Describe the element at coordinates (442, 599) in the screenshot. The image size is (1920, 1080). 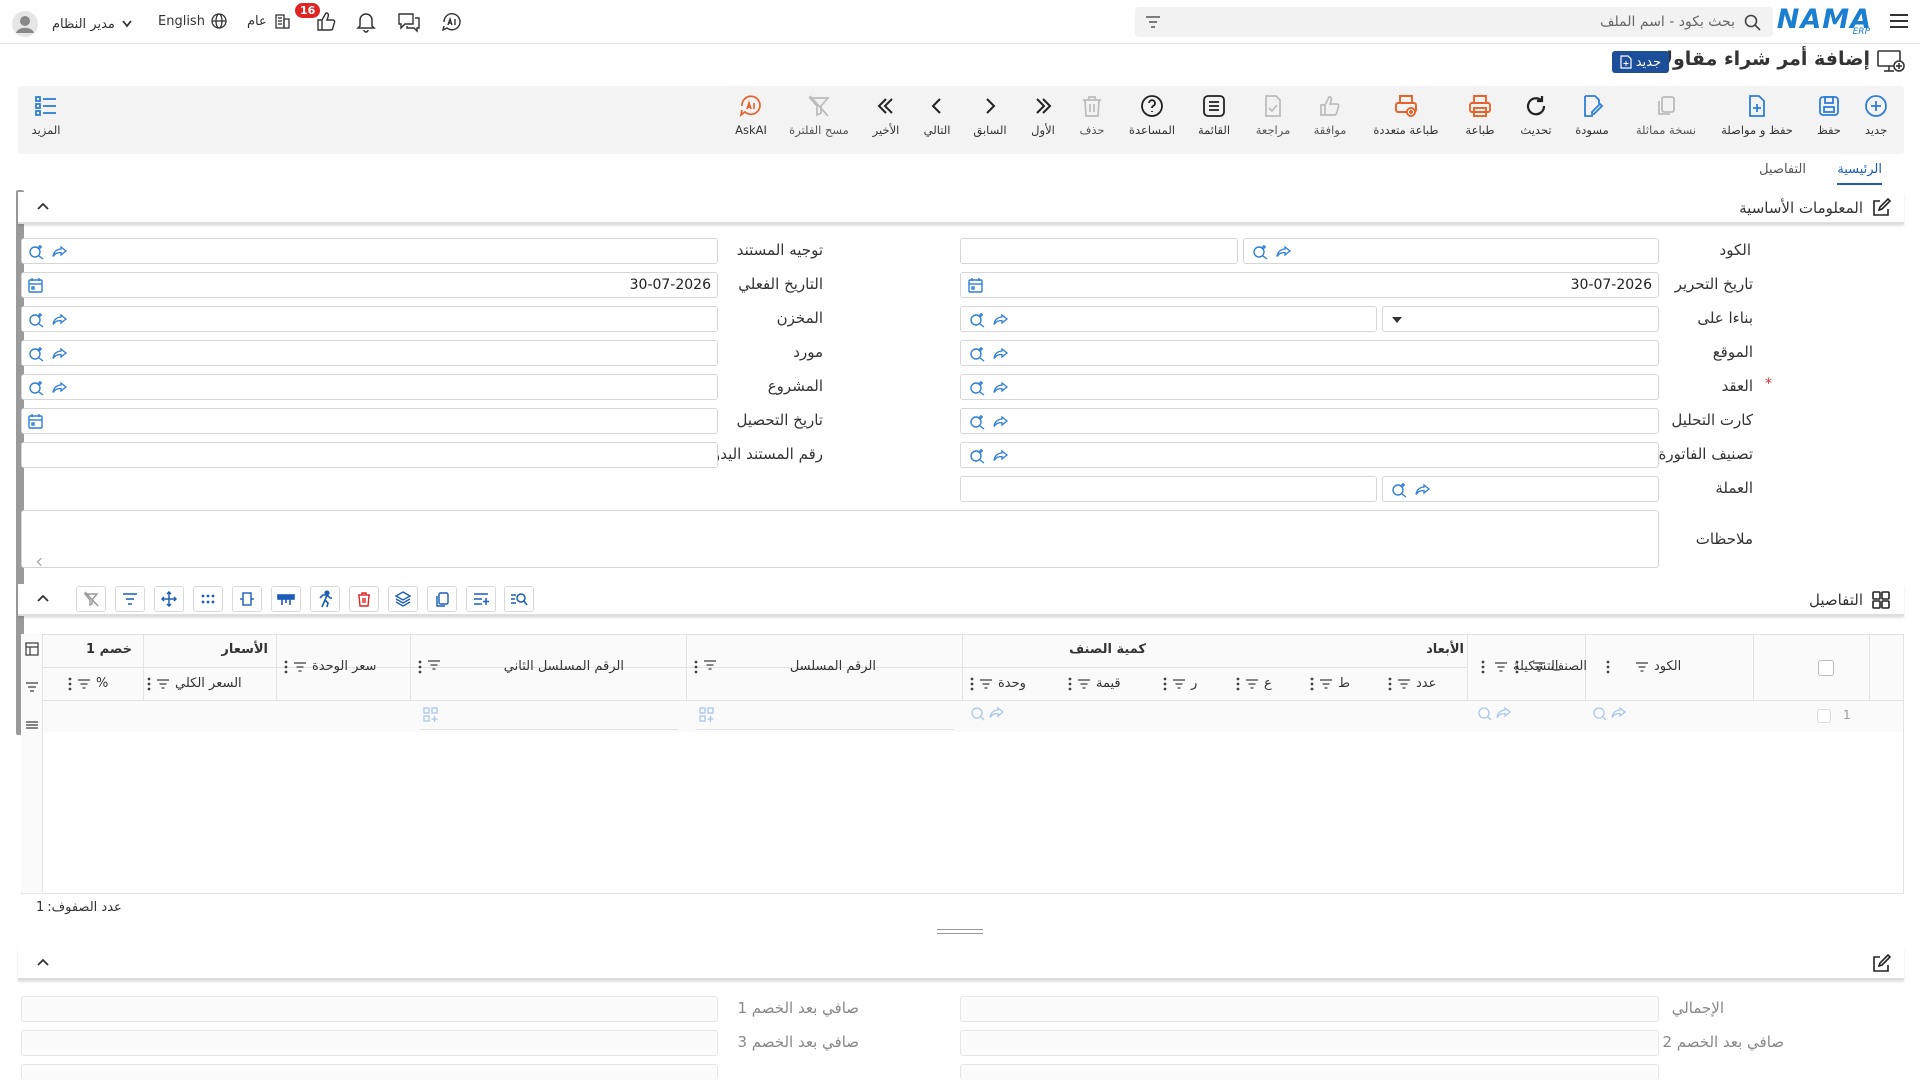
I see `grid-copy-button` at that location.